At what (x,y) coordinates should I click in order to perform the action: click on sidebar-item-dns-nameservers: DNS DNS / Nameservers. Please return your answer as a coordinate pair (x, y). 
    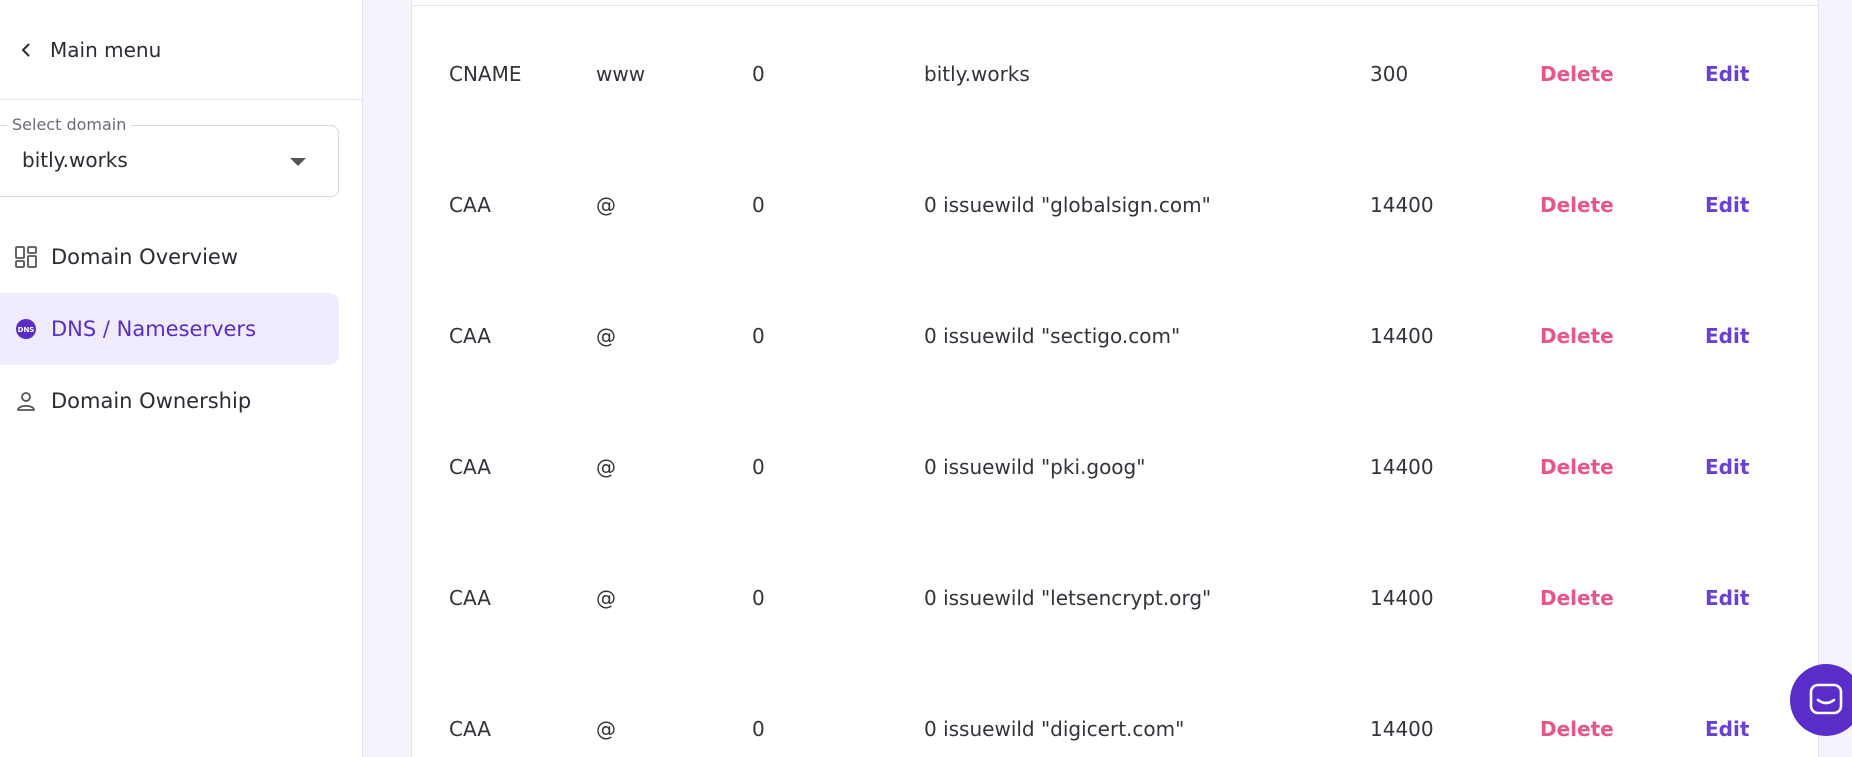
    Looking at the image, I should click on (169, 329).